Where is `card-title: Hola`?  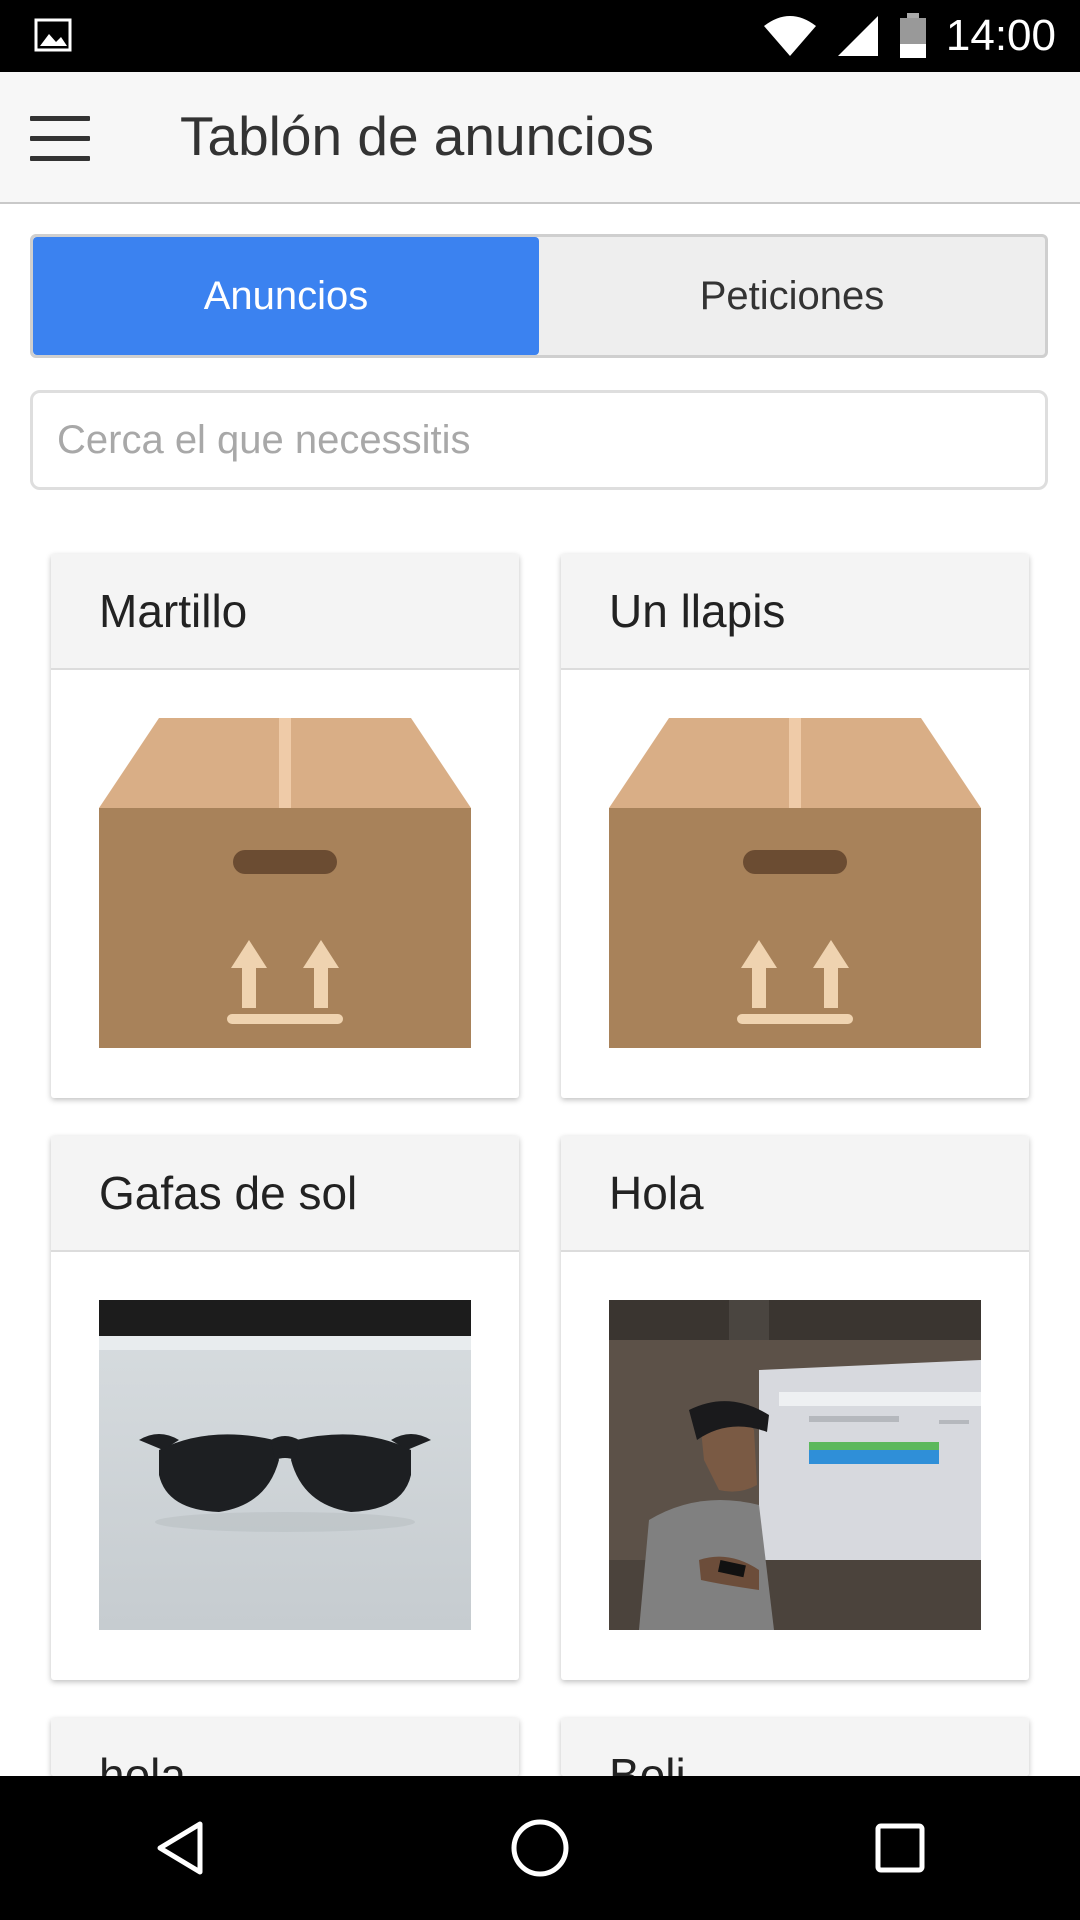
card-title: Hola is located at coordinates (795, 1194).